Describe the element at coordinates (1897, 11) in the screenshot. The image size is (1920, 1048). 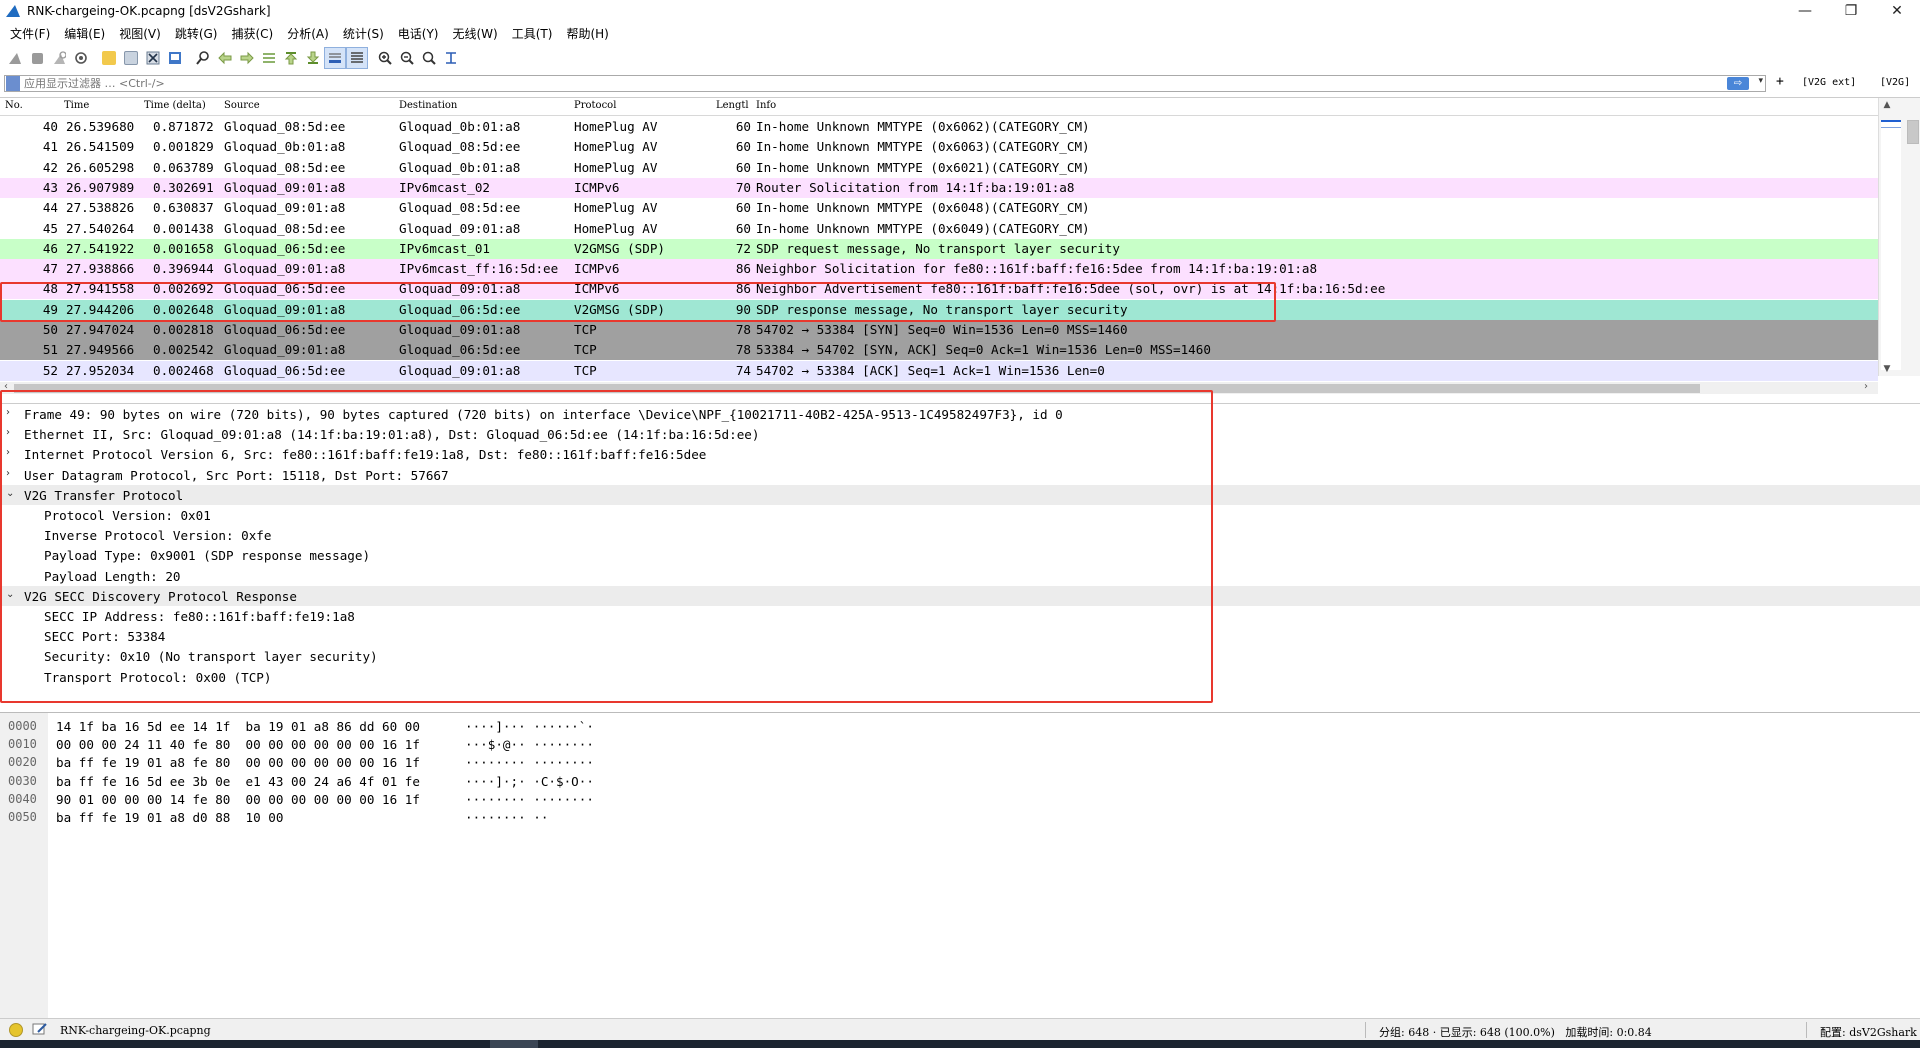
I see `close-button: ✕` at that location.